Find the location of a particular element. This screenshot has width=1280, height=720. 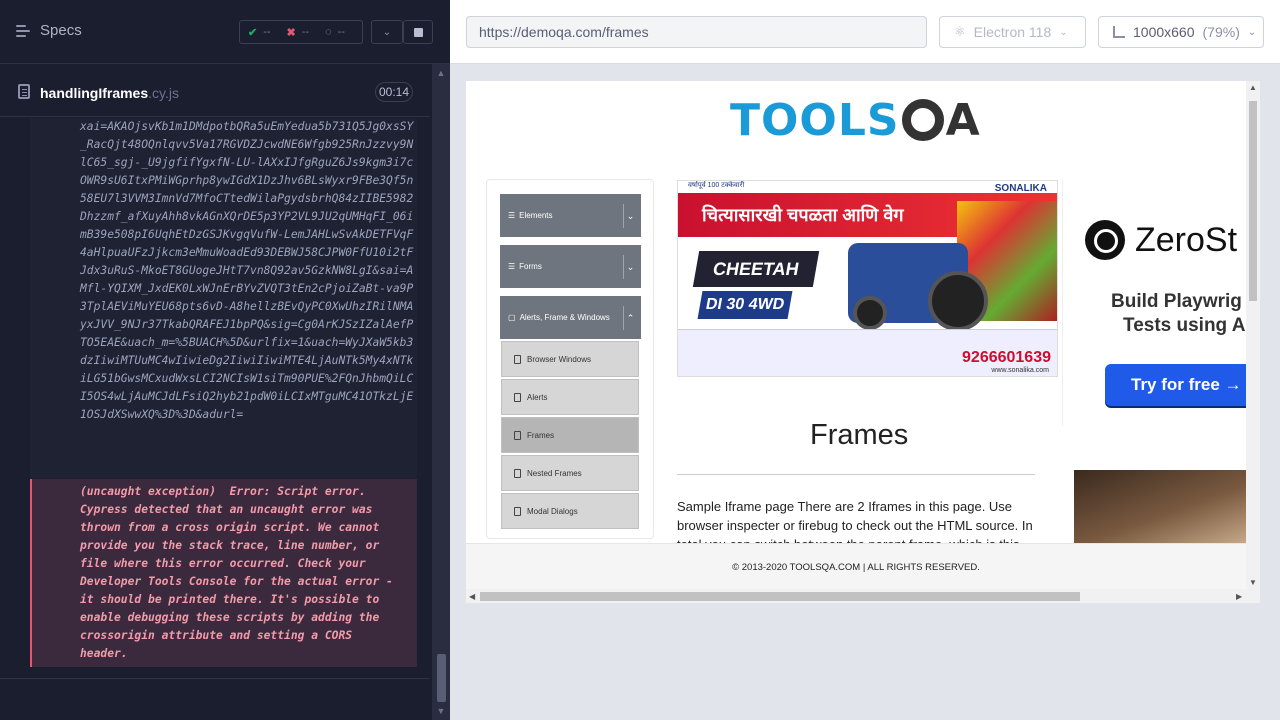

zerostep-logo: ZeroSt is located at coordinates (1161, 240).